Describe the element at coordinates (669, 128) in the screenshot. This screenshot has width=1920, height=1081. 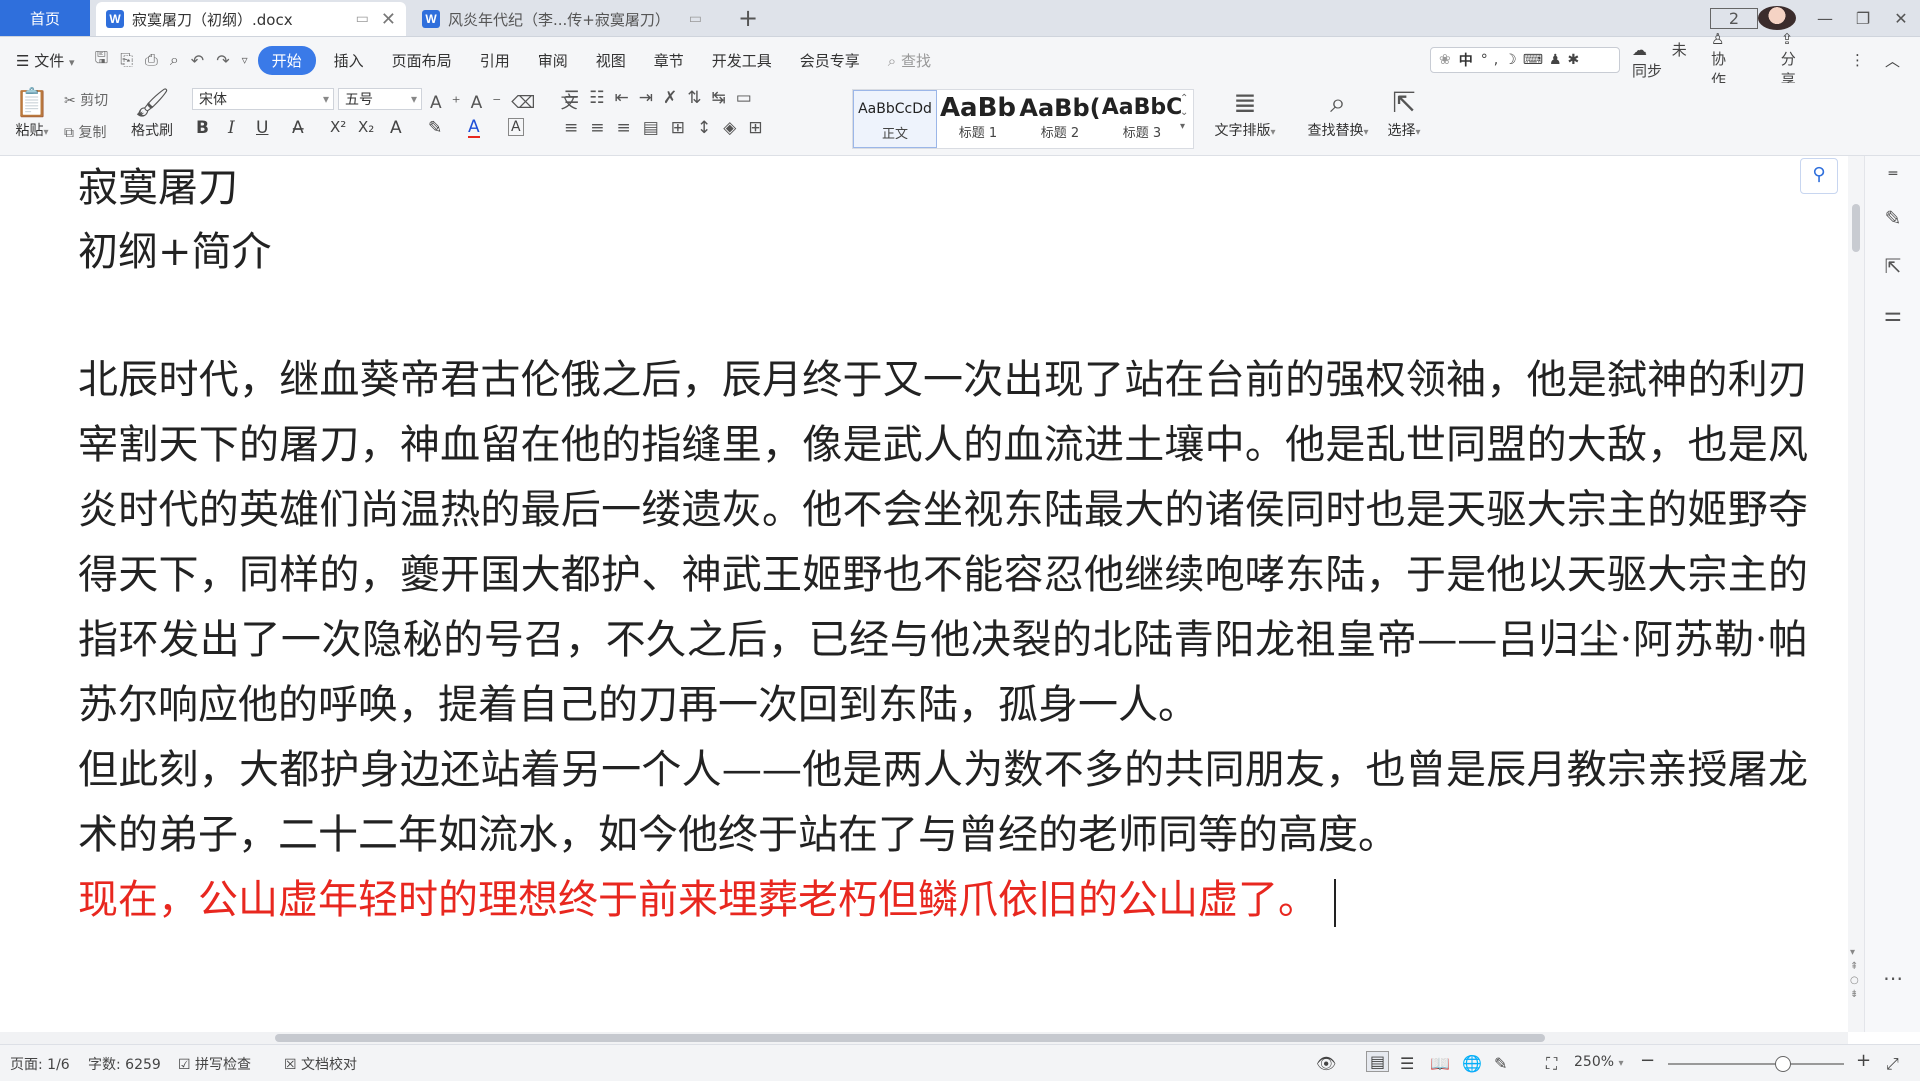
I see `alignment-icons: ≡≡≡▤⊞↕◈⊞` at that location.